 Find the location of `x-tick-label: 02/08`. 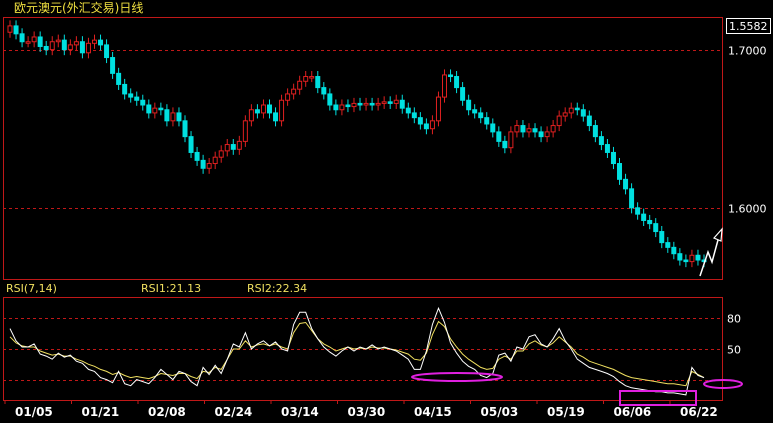

x-tick-label: 02/08 is located at coordinates (167, 412).